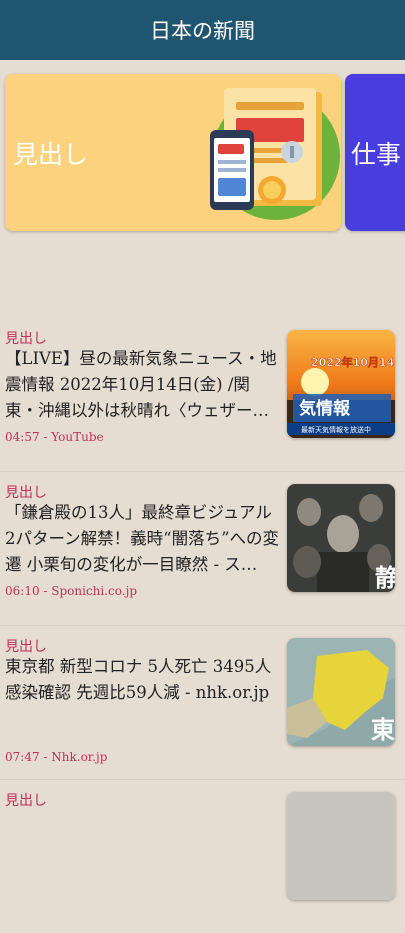 This screenshot has height=933, width=405. Describe the element at coordinates (51, 154) in the screenshot. I see `category-card-label: 見出し` at that location.